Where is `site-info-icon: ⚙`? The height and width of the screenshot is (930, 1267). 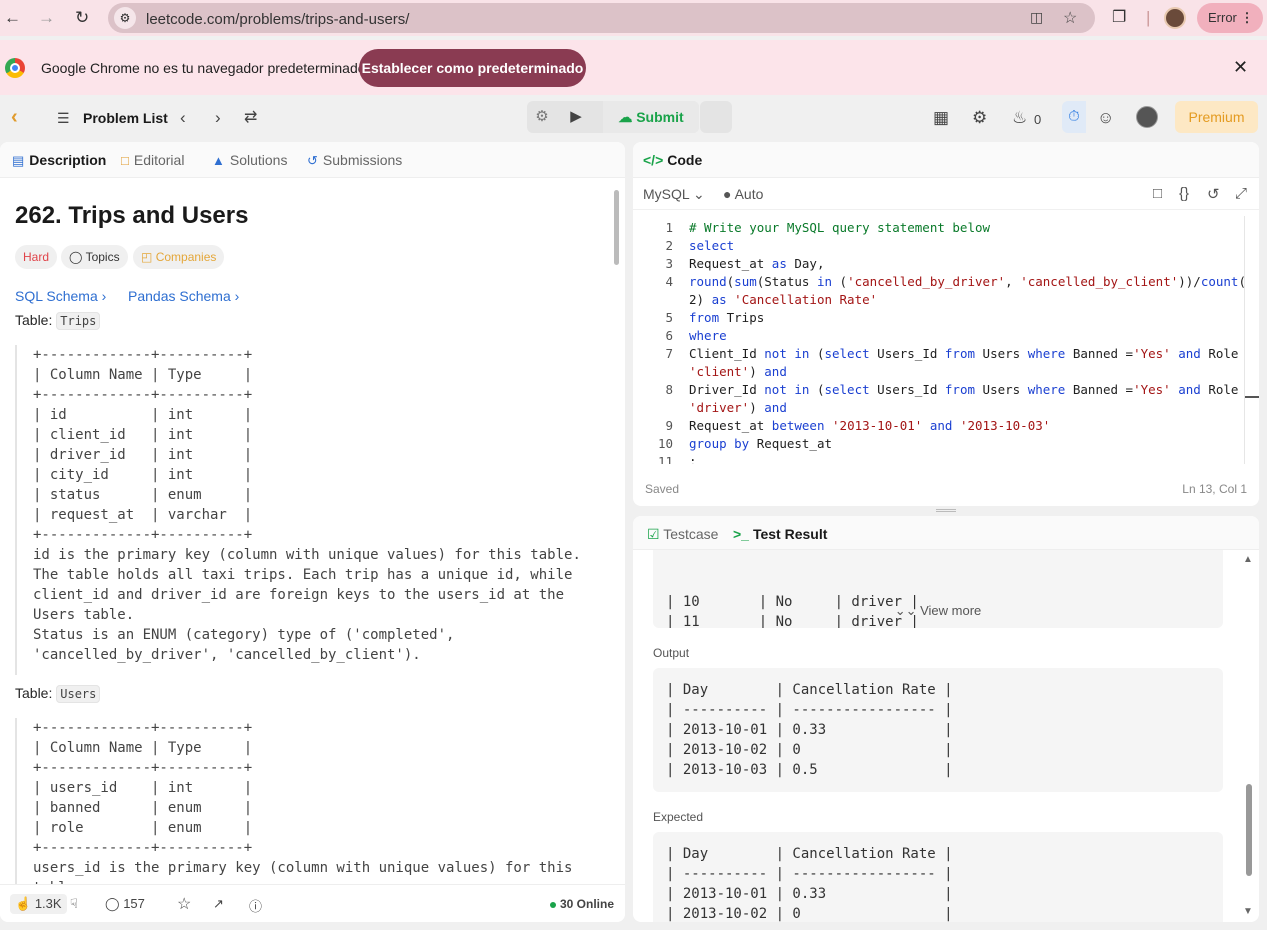 site-info-icon: ⚙ is located at coordinates (125, 18).